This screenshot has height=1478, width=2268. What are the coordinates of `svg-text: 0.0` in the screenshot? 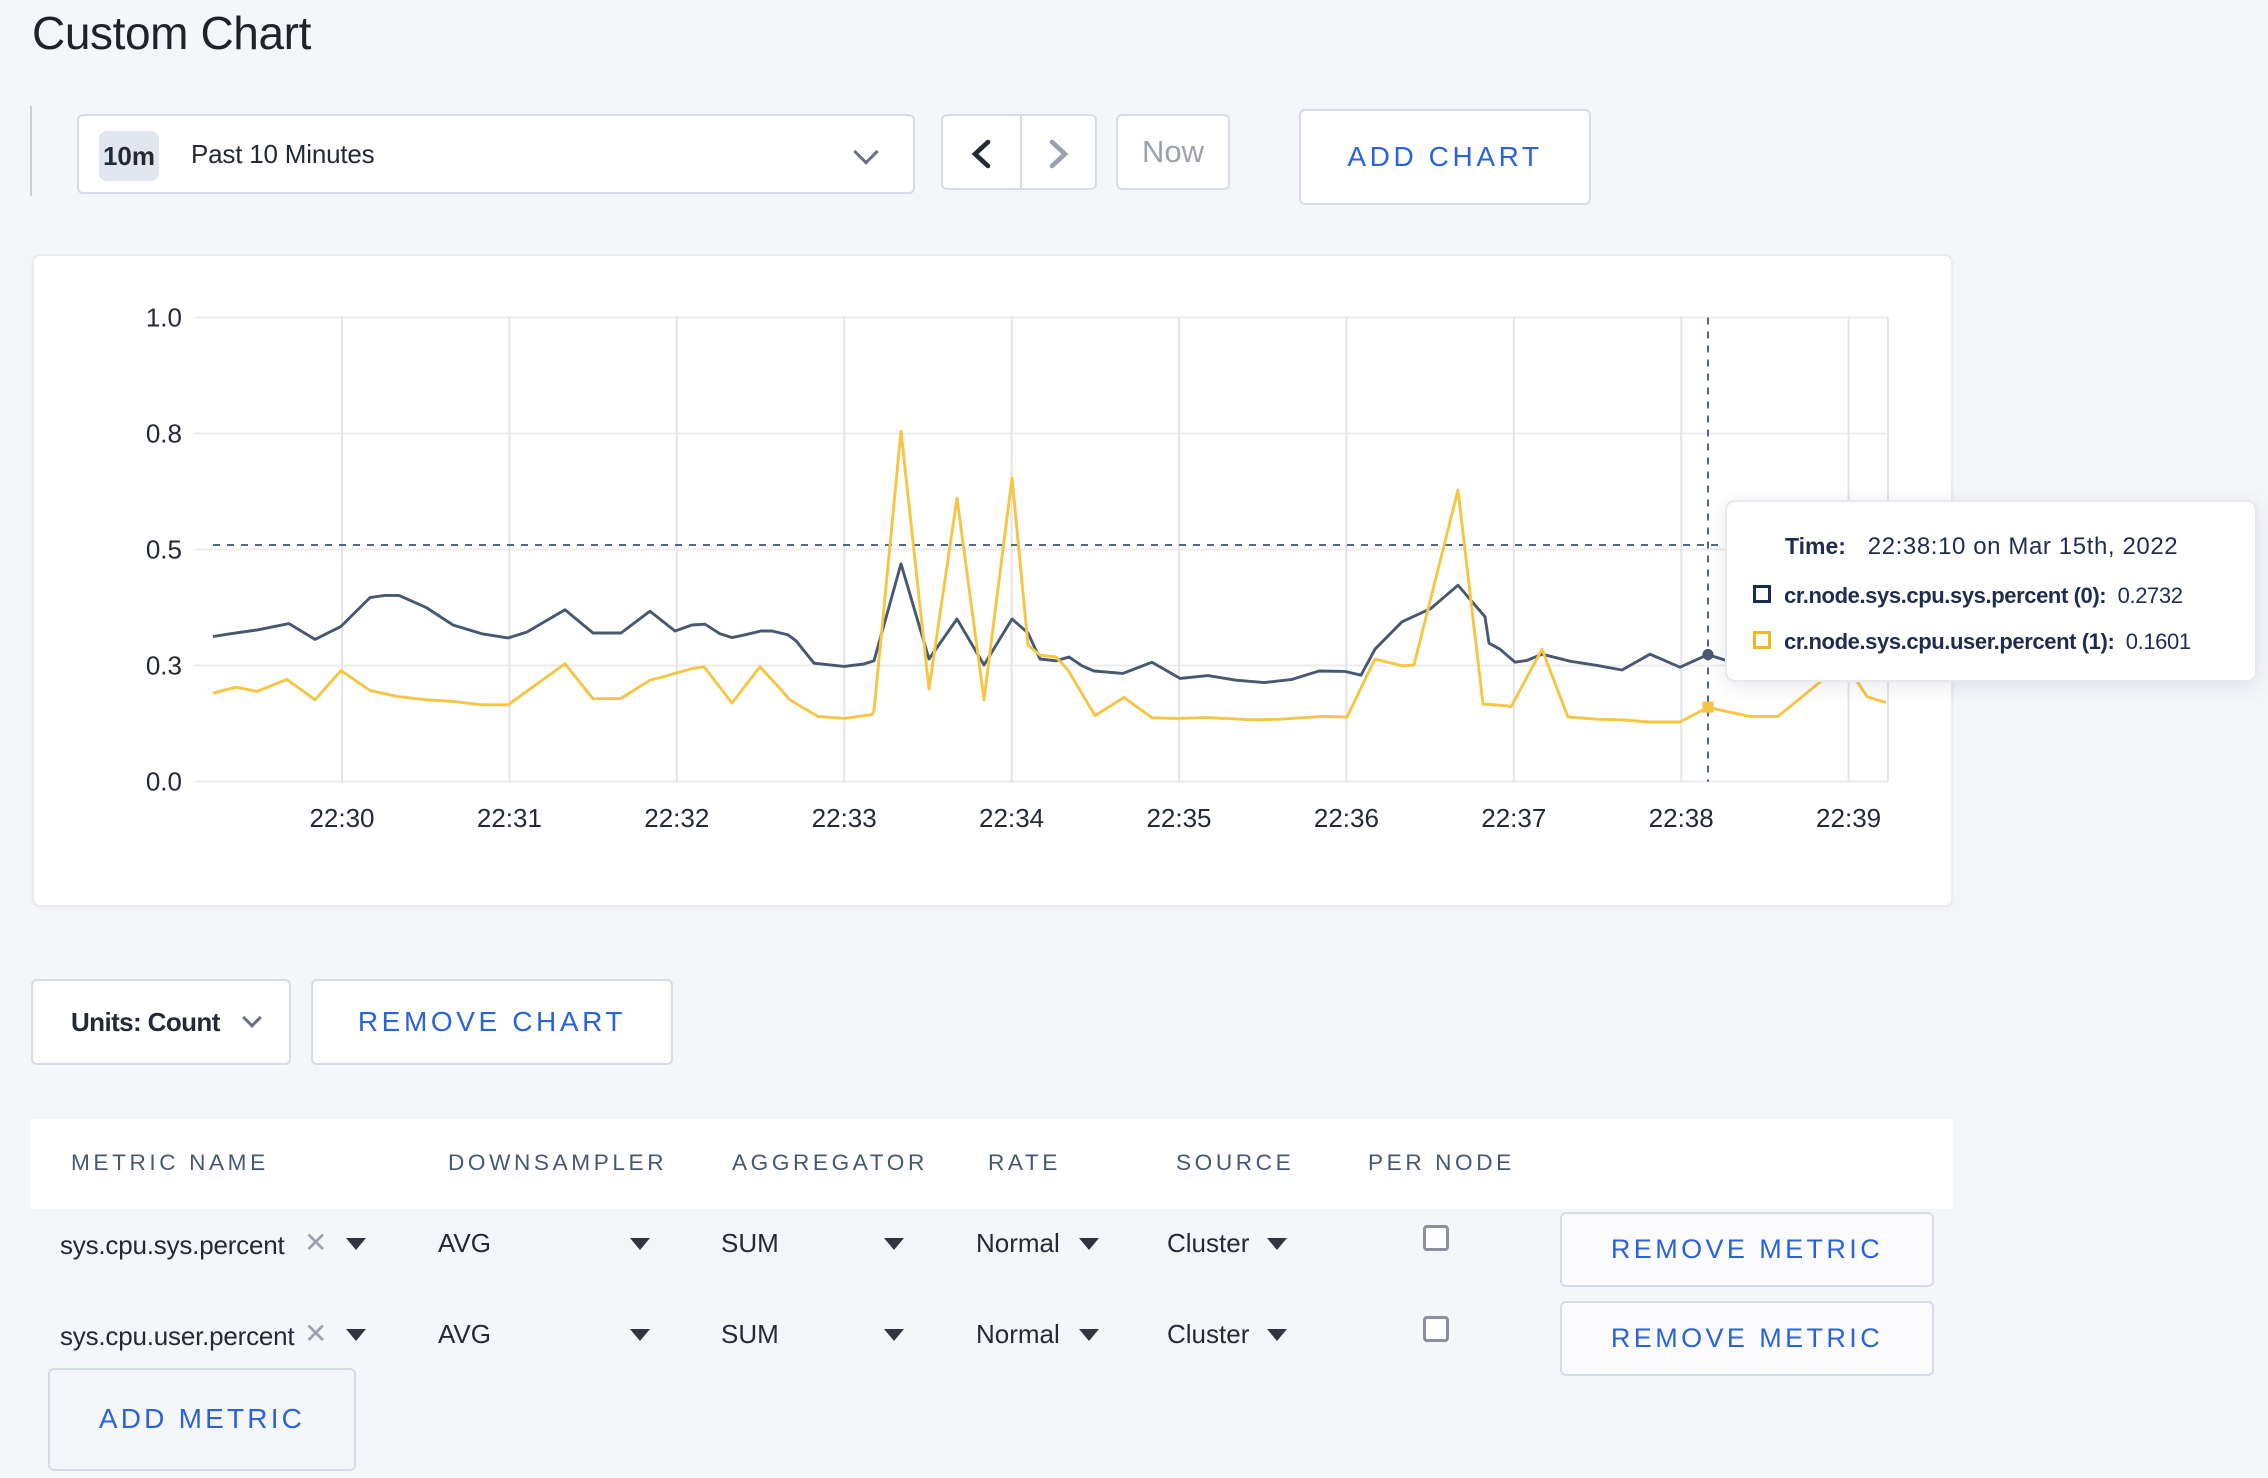 It's located at (164, 782).